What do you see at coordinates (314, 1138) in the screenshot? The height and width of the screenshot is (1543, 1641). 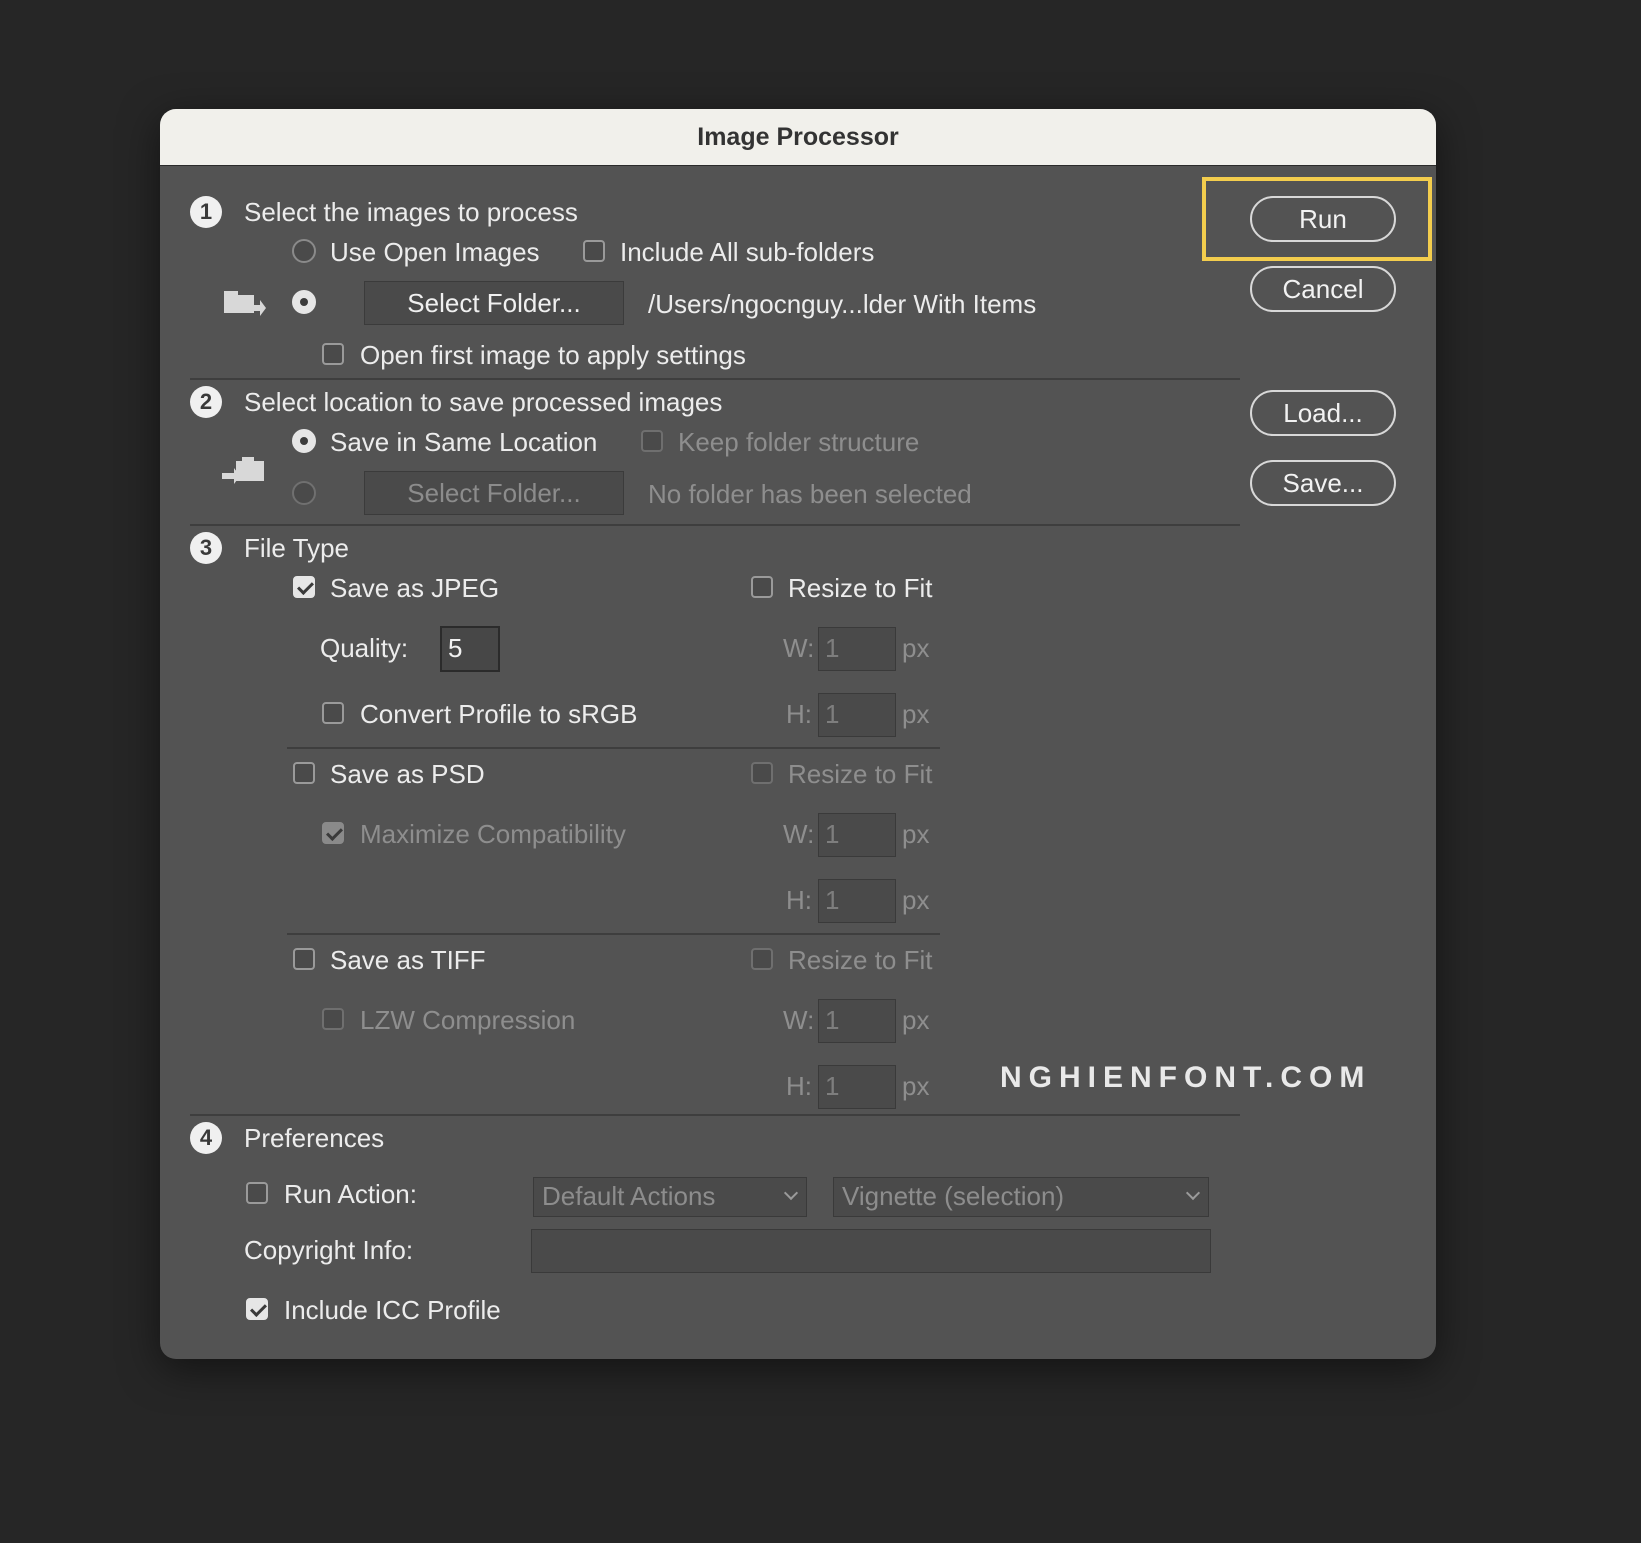 I see `section4-heading: Preferences` at bounding box center [314, 1138].